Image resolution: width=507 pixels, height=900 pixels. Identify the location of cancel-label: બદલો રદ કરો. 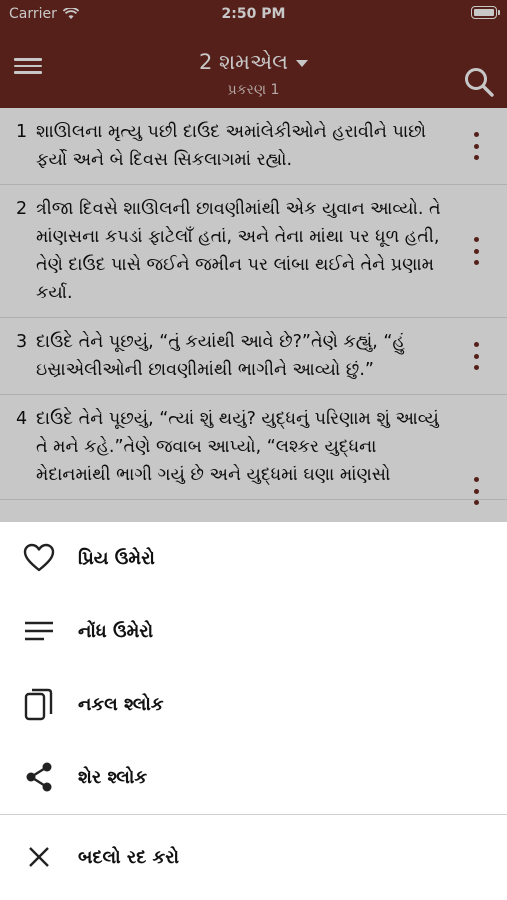
(129, 857).